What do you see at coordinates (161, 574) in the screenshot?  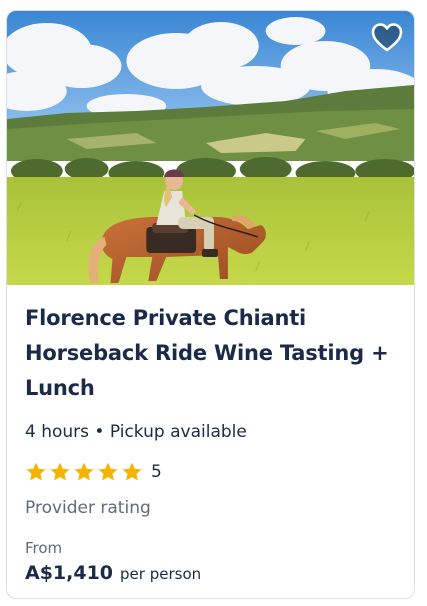 I see `price-unit: per person` at bounding box center [161, 574].